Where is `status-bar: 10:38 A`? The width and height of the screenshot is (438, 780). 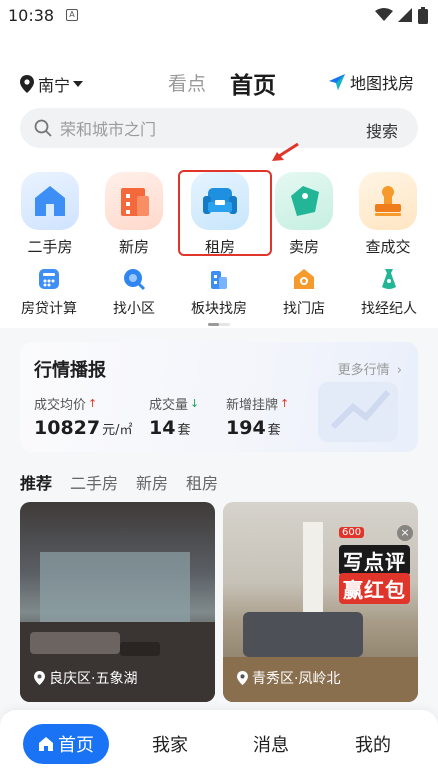 status-bar: 10:38 A is located at coordinates (219, 16).